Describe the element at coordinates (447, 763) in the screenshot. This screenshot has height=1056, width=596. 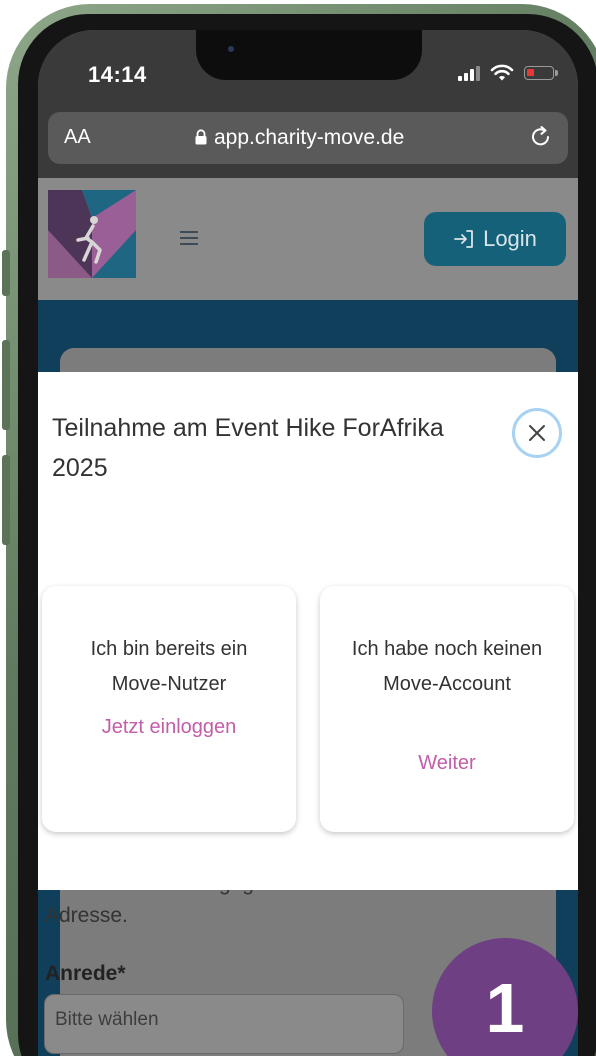
I see `continue-link: Weiter` at that location.